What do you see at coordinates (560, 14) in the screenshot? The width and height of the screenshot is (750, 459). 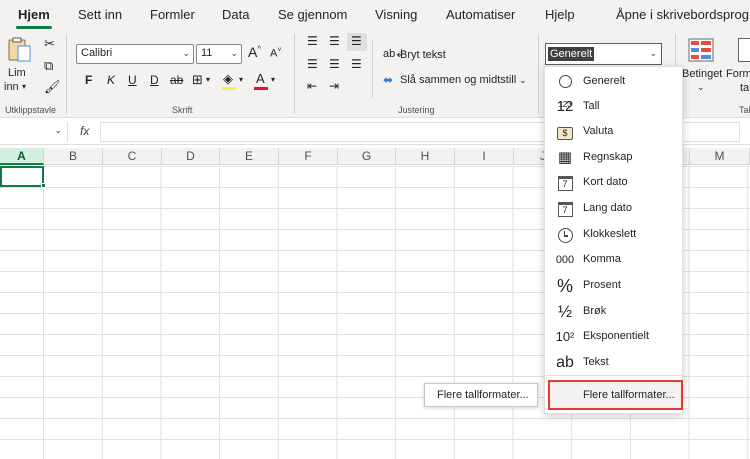 I see `tab-hjelp: Hjelp` at bounding box center [560, 14].